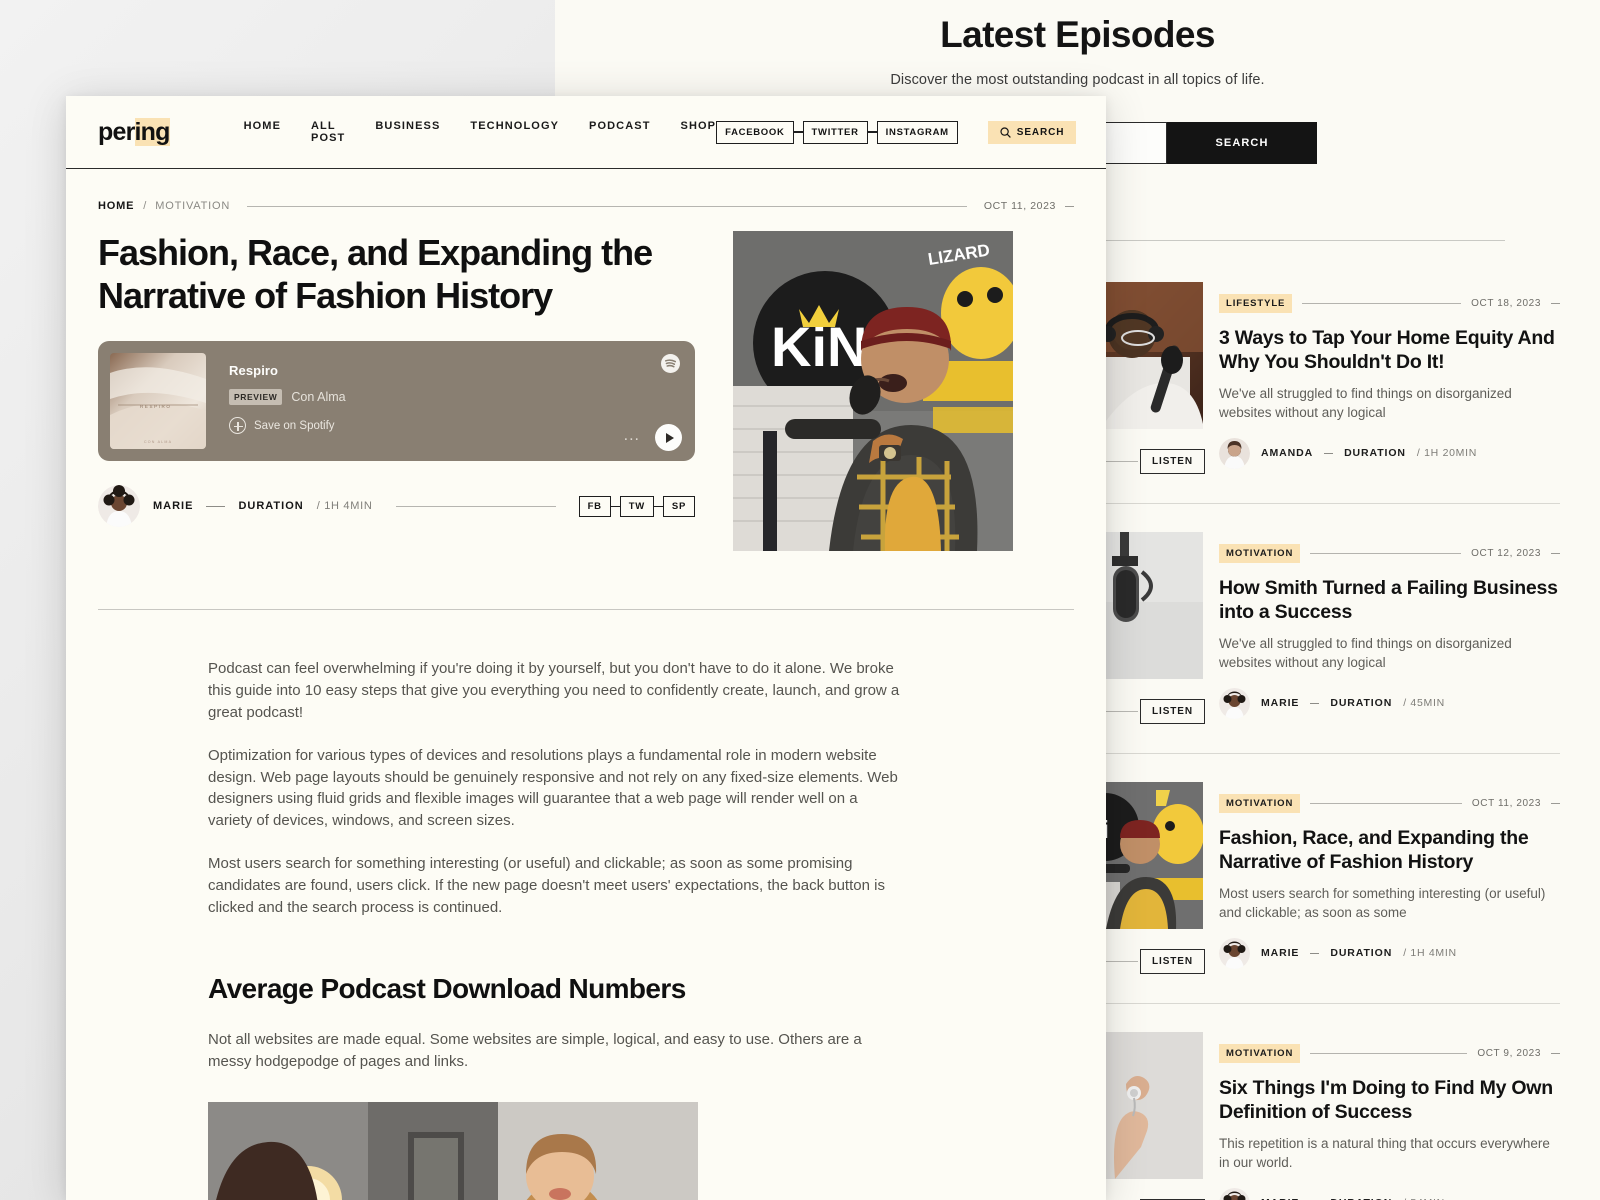  I want to click on episode-author-row: MARIE DURATION / 54MIN, so click(1389, 1193).